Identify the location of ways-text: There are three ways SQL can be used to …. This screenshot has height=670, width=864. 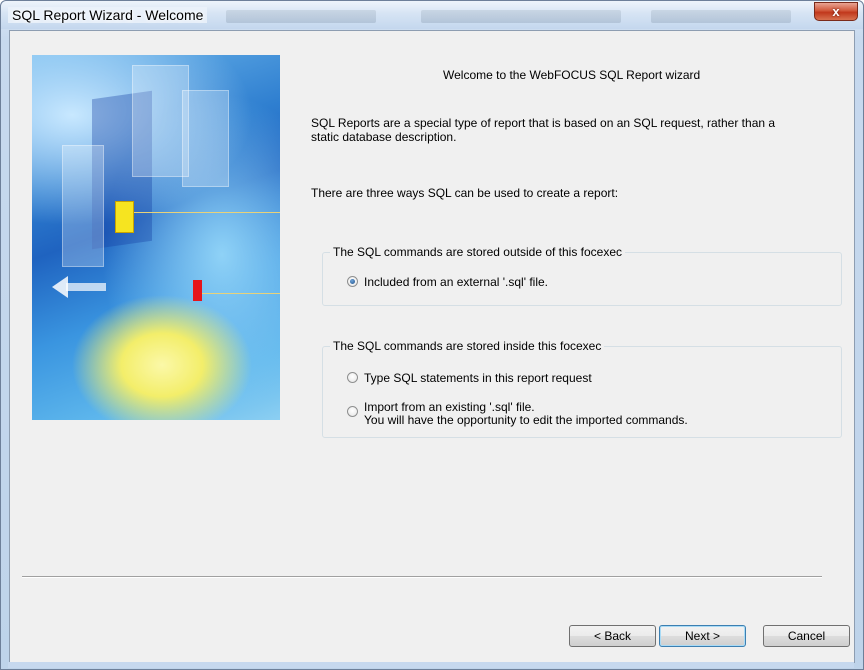
(465, 193).